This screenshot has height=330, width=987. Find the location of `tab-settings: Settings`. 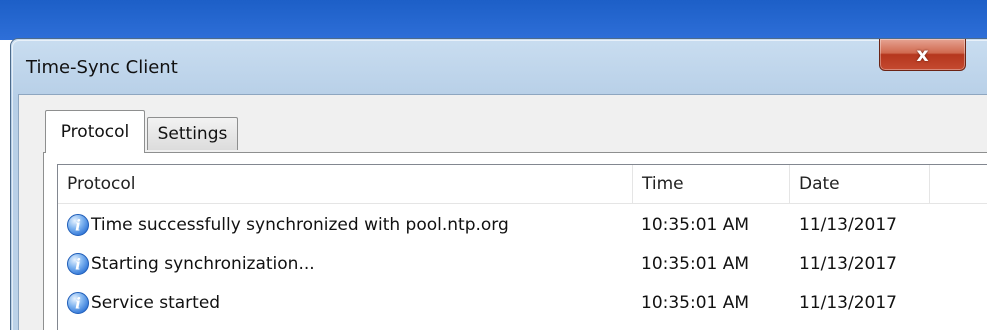

tab-settings: Settings is located at coordinates (192, 133).